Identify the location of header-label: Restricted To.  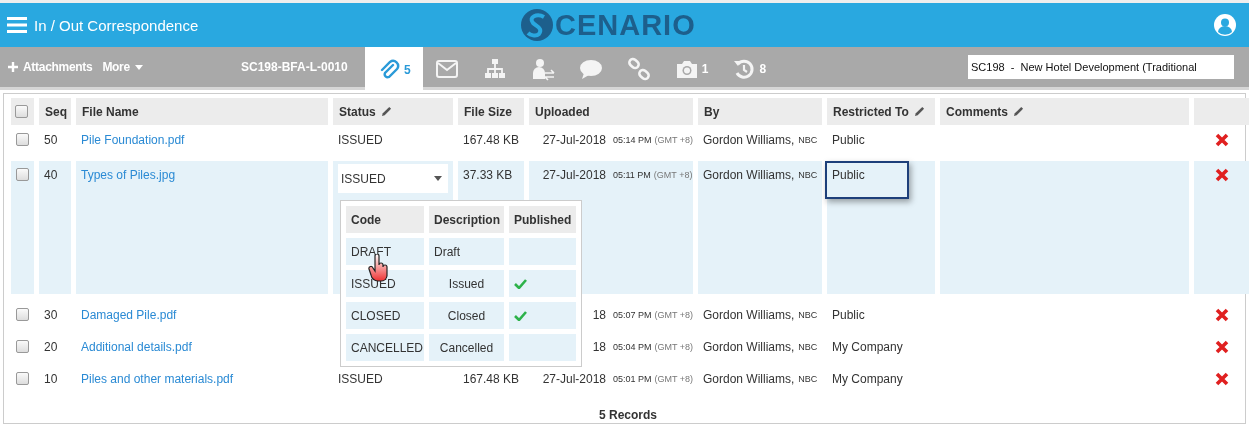
(871, 111).